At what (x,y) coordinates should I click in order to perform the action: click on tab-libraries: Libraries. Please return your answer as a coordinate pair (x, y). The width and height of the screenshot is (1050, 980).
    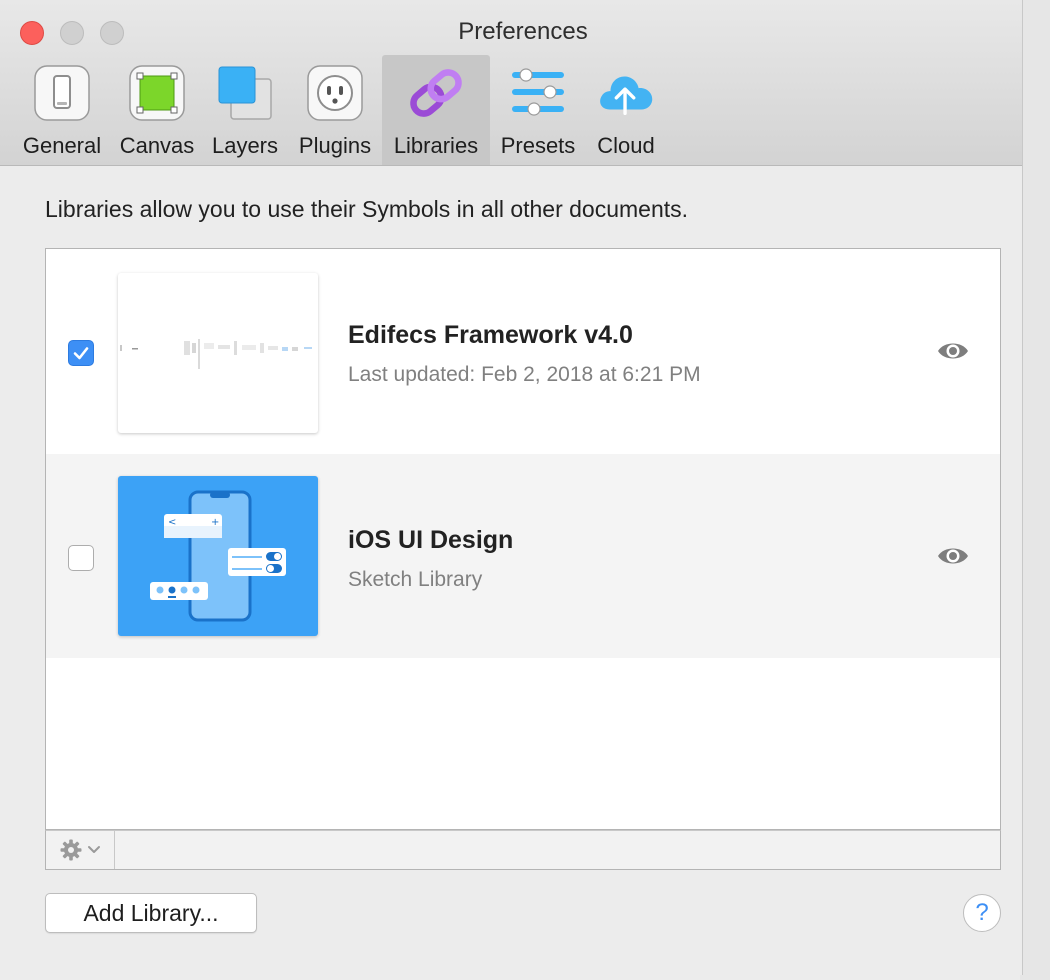
    Looking at the image, I should click on (436, 110).